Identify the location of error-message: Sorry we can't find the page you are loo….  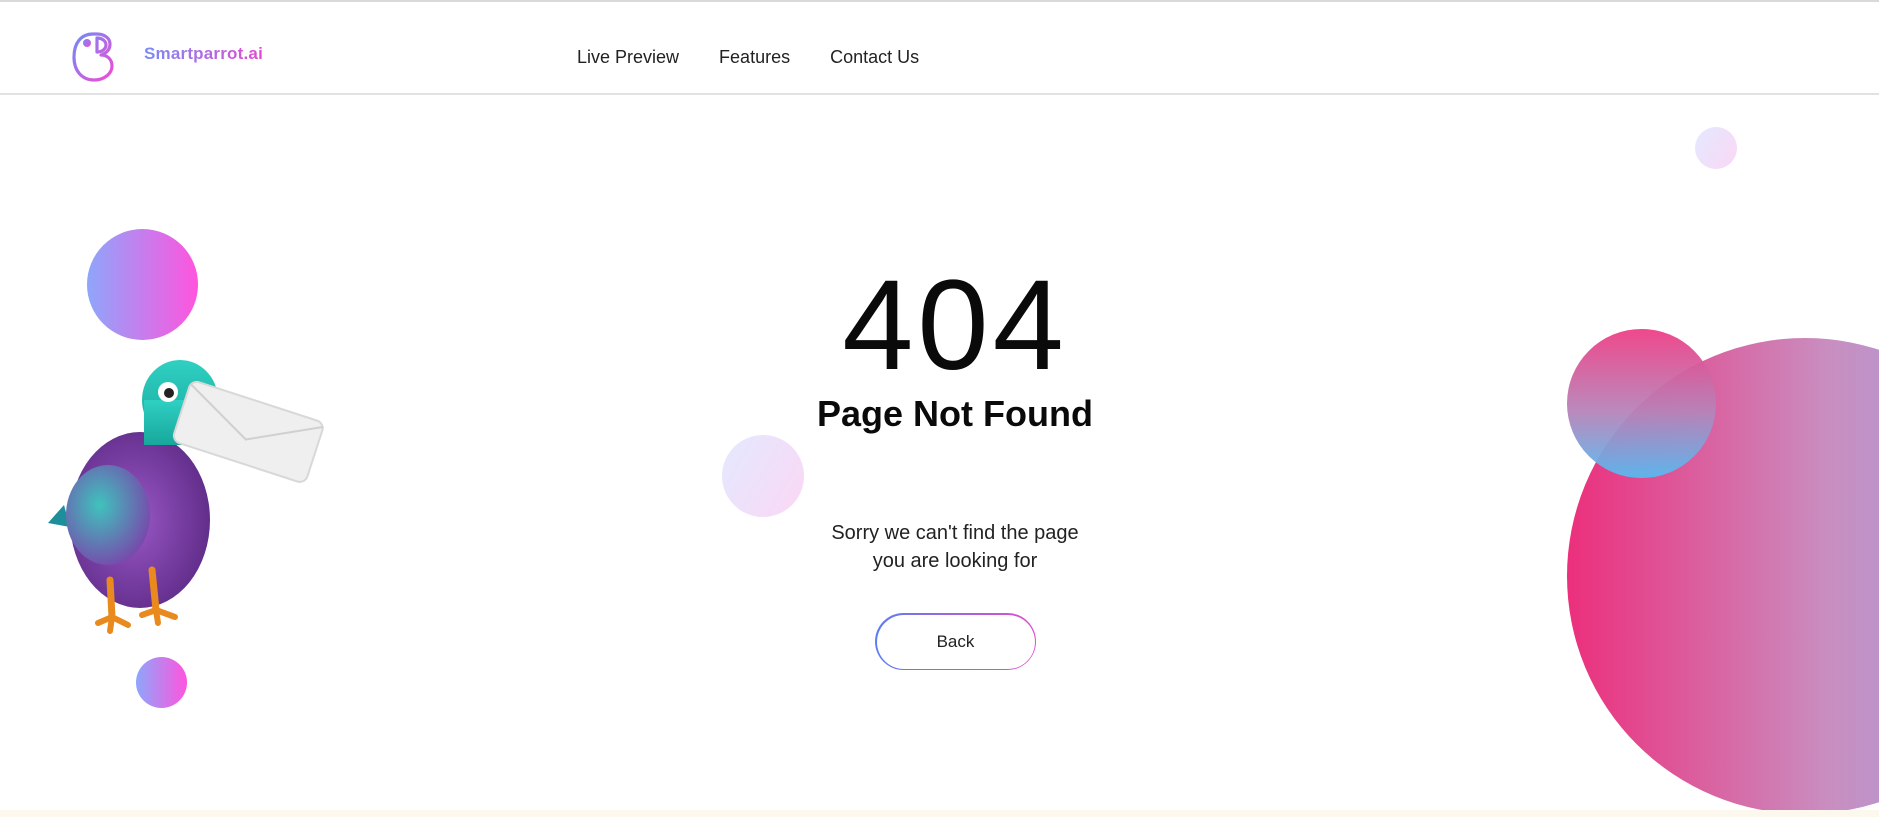
(955, 547).